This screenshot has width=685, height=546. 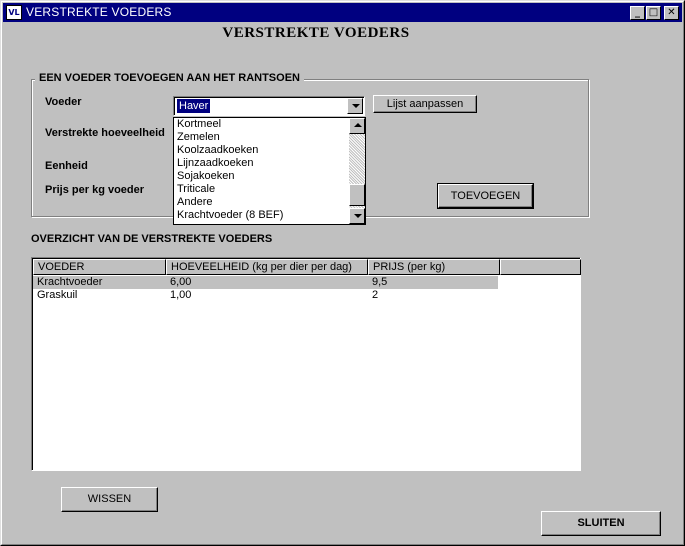 What do you see at coordinates (653, 13) in the screenshot?
I see `maximize-button: □` at bounding box center [653, 13].